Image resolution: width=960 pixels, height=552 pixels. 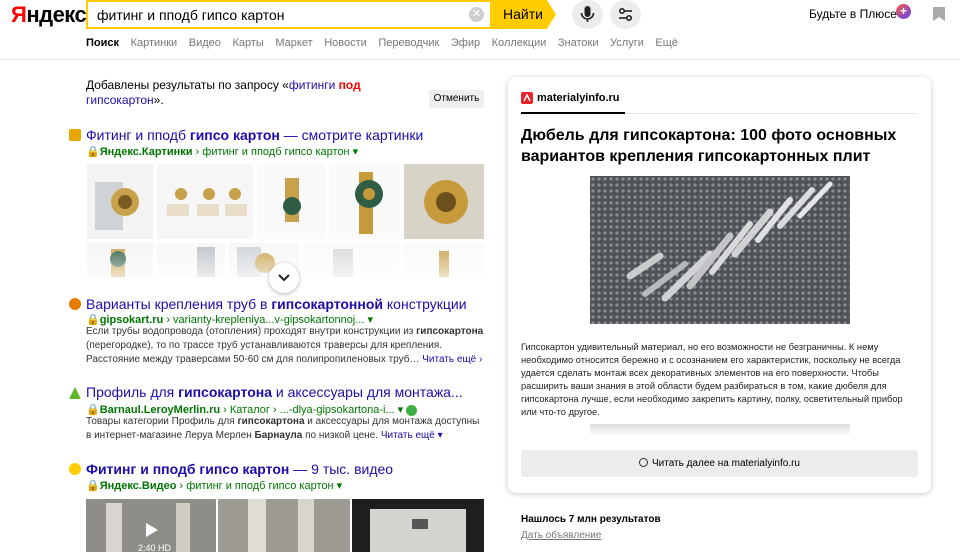 What do you see at coordinates (578, 43) in the screenshot?
I see `tab-znatoki: Знатоки` at bounding box center [578, 43].